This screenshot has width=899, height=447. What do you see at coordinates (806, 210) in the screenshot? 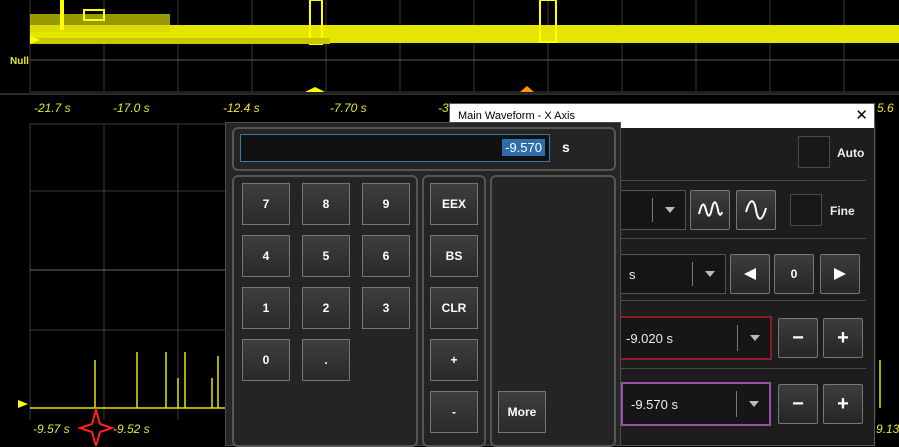
I see `fine-checkbox` at bounding box center [806, 210].